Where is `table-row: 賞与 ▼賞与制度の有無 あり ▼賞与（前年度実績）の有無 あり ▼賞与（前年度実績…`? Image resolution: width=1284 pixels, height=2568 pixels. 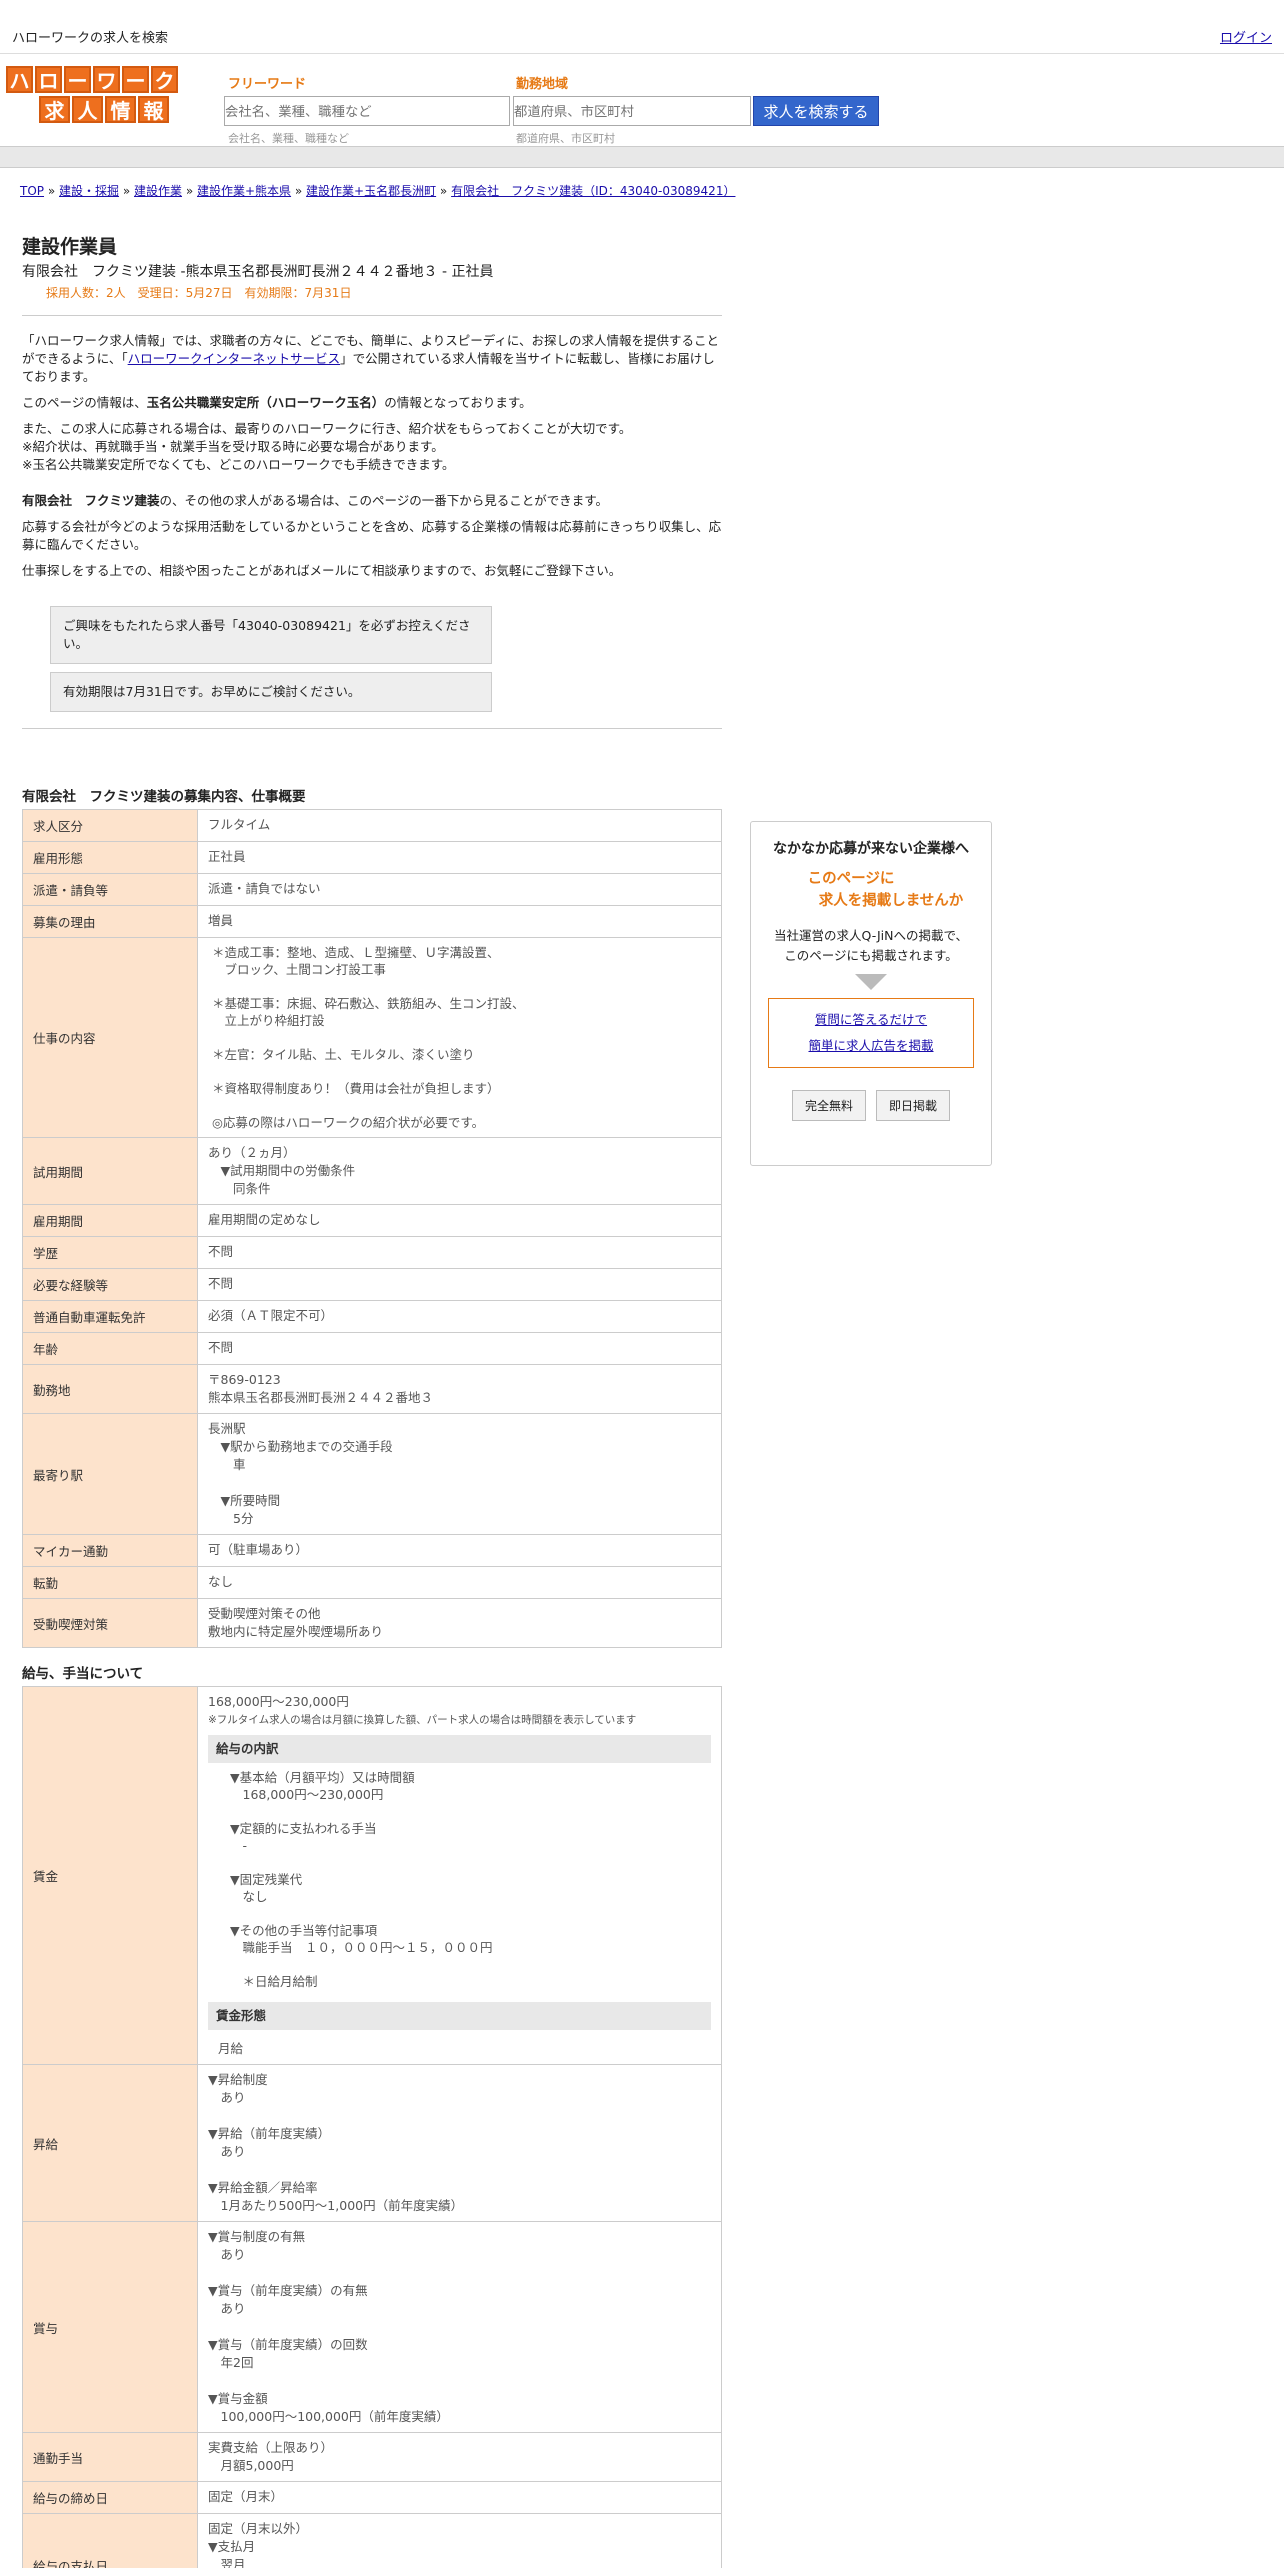
table-row: 賞与 ▼賞与制度の有無 あり ▼賞与（前年度実績）の有無 あり ▼賞与（前年度実績… is located at coordinates (372, 2327).